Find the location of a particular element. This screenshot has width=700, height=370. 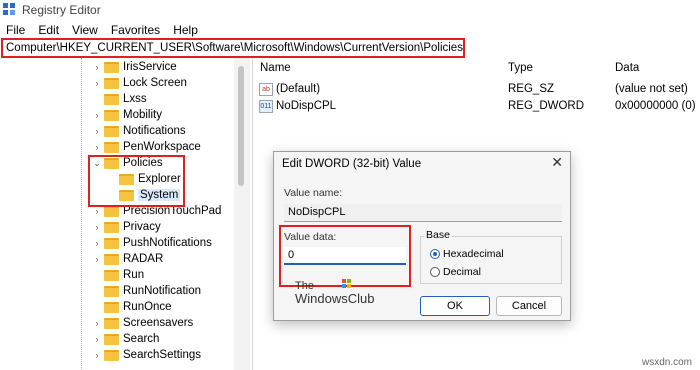

ok-button: OK is located at coordinates (455, 306).